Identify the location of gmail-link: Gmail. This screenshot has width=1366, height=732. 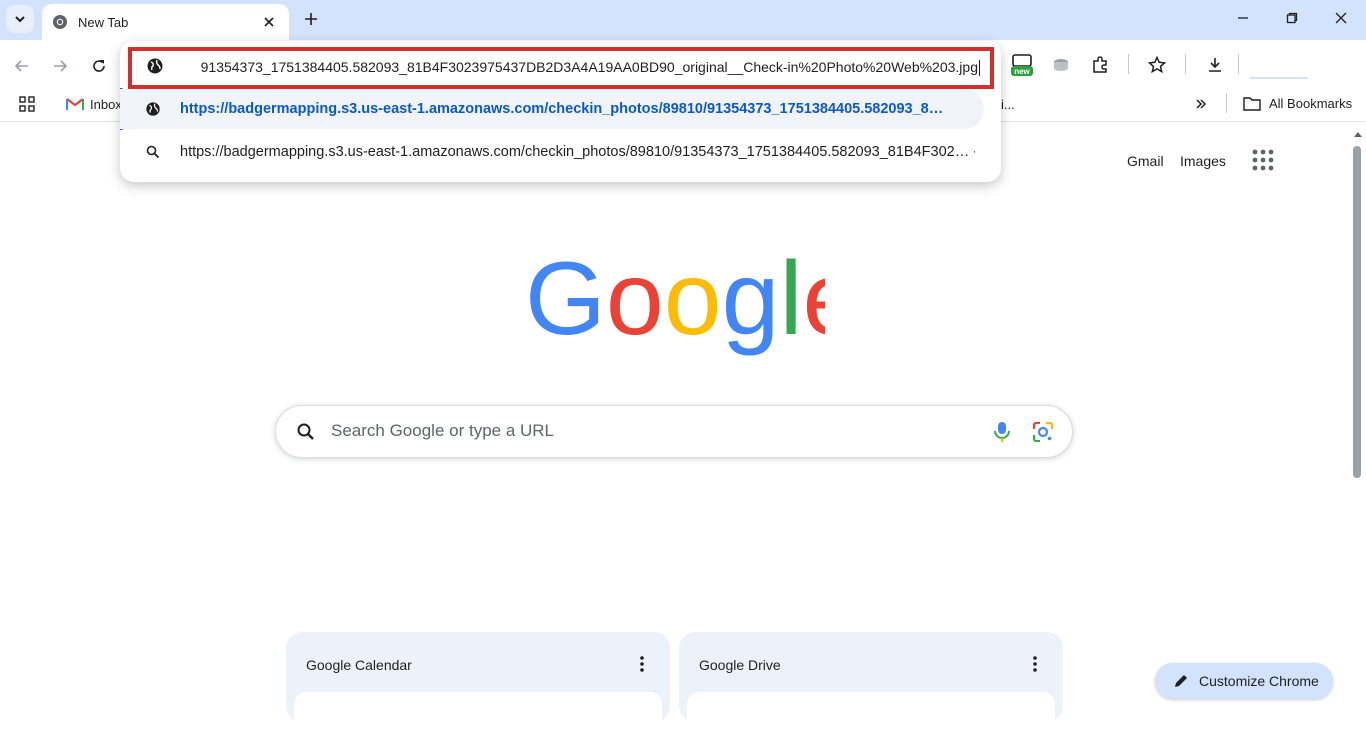
(1145, 161).